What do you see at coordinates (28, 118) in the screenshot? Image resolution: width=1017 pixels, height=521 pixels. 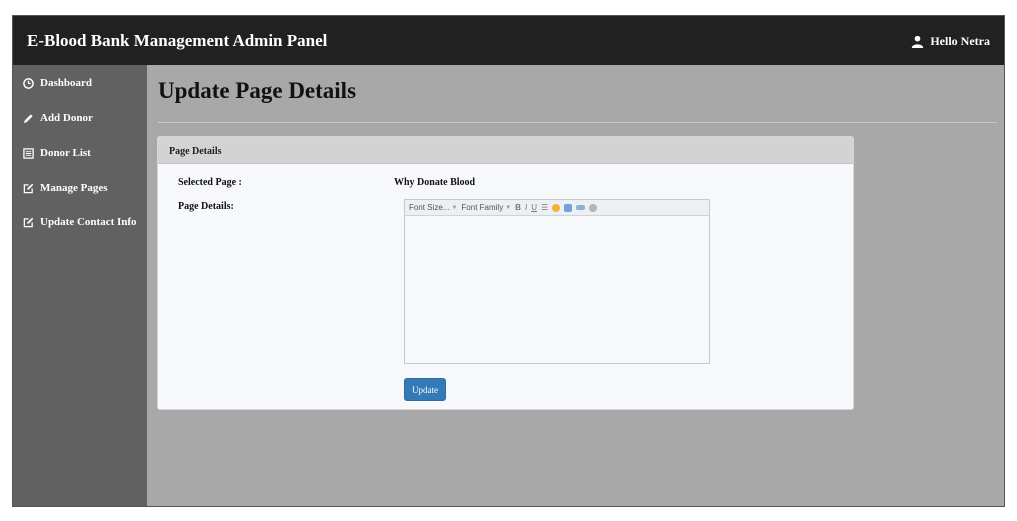 I see `pencil-icon` at bounding box center [28, 118].